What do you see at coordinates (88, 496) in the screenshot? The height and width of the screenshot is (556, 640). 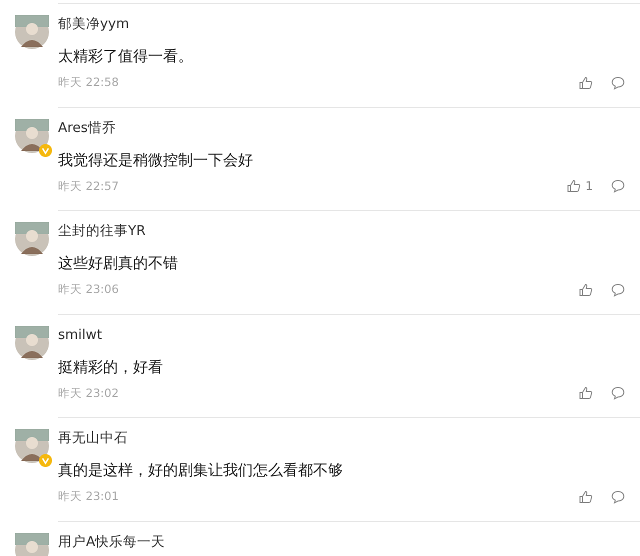 I see `timestamp: 昨天 23:01` at bounding box center [88, 496].